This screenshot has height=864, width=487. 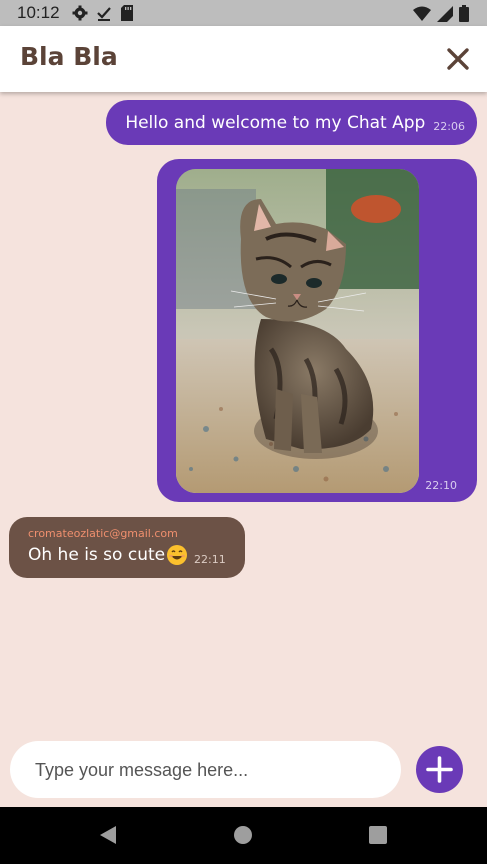 I want to click on status-time: 10:12, so click(x=38, y=12).